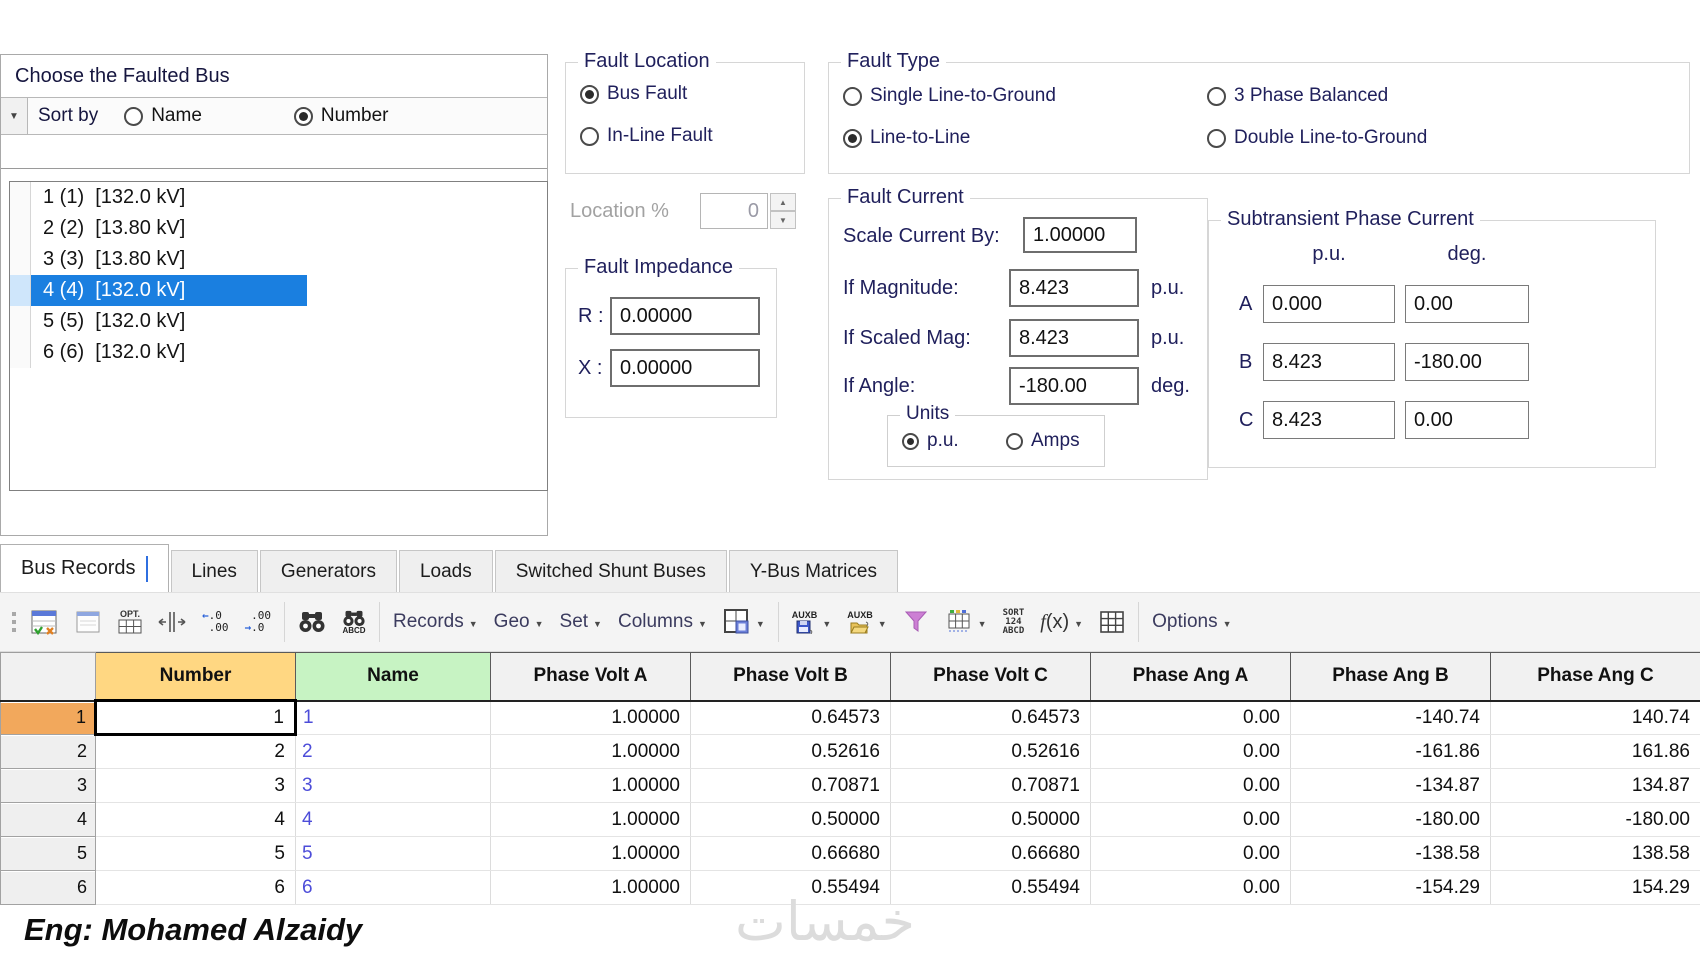 The height and width of the screenshot is (970, 1700). Describe the element at coordinates (14, 622) in the screenshot. I see `toolbar-grip-icon` at that location.